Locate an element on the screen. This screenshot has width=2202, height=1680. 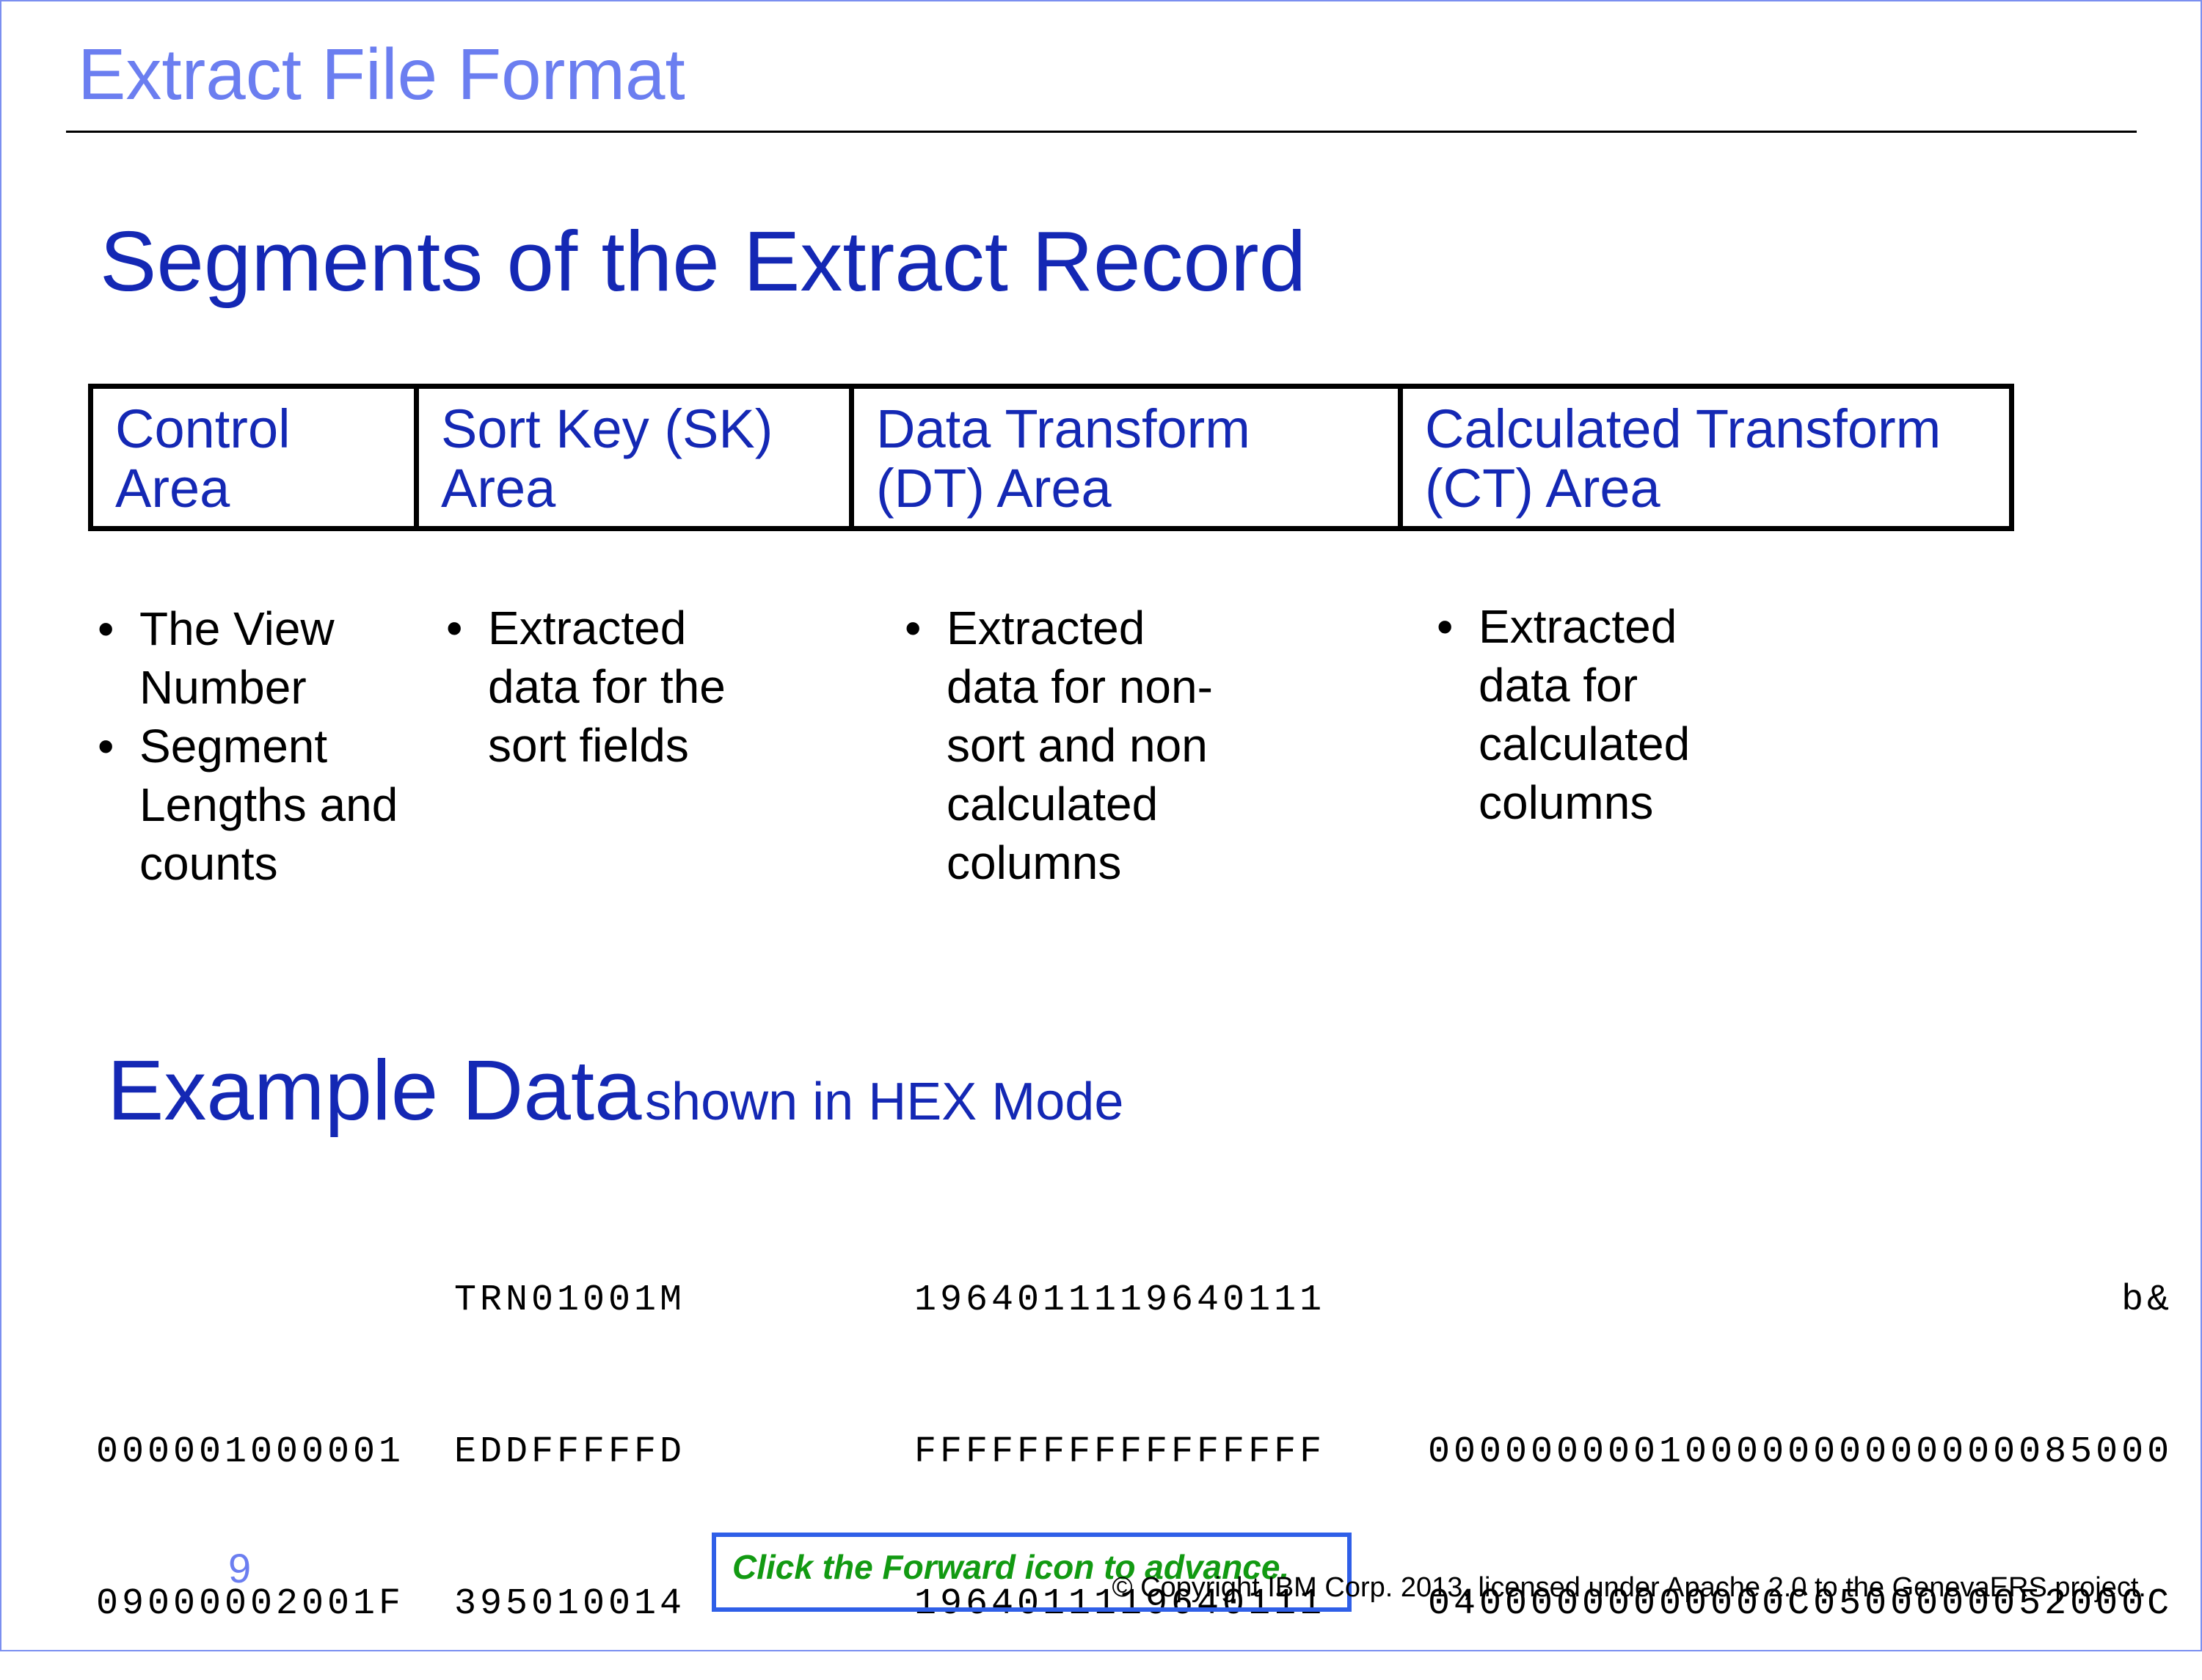
bullet-line: counts is located at coordinates (209, 863).